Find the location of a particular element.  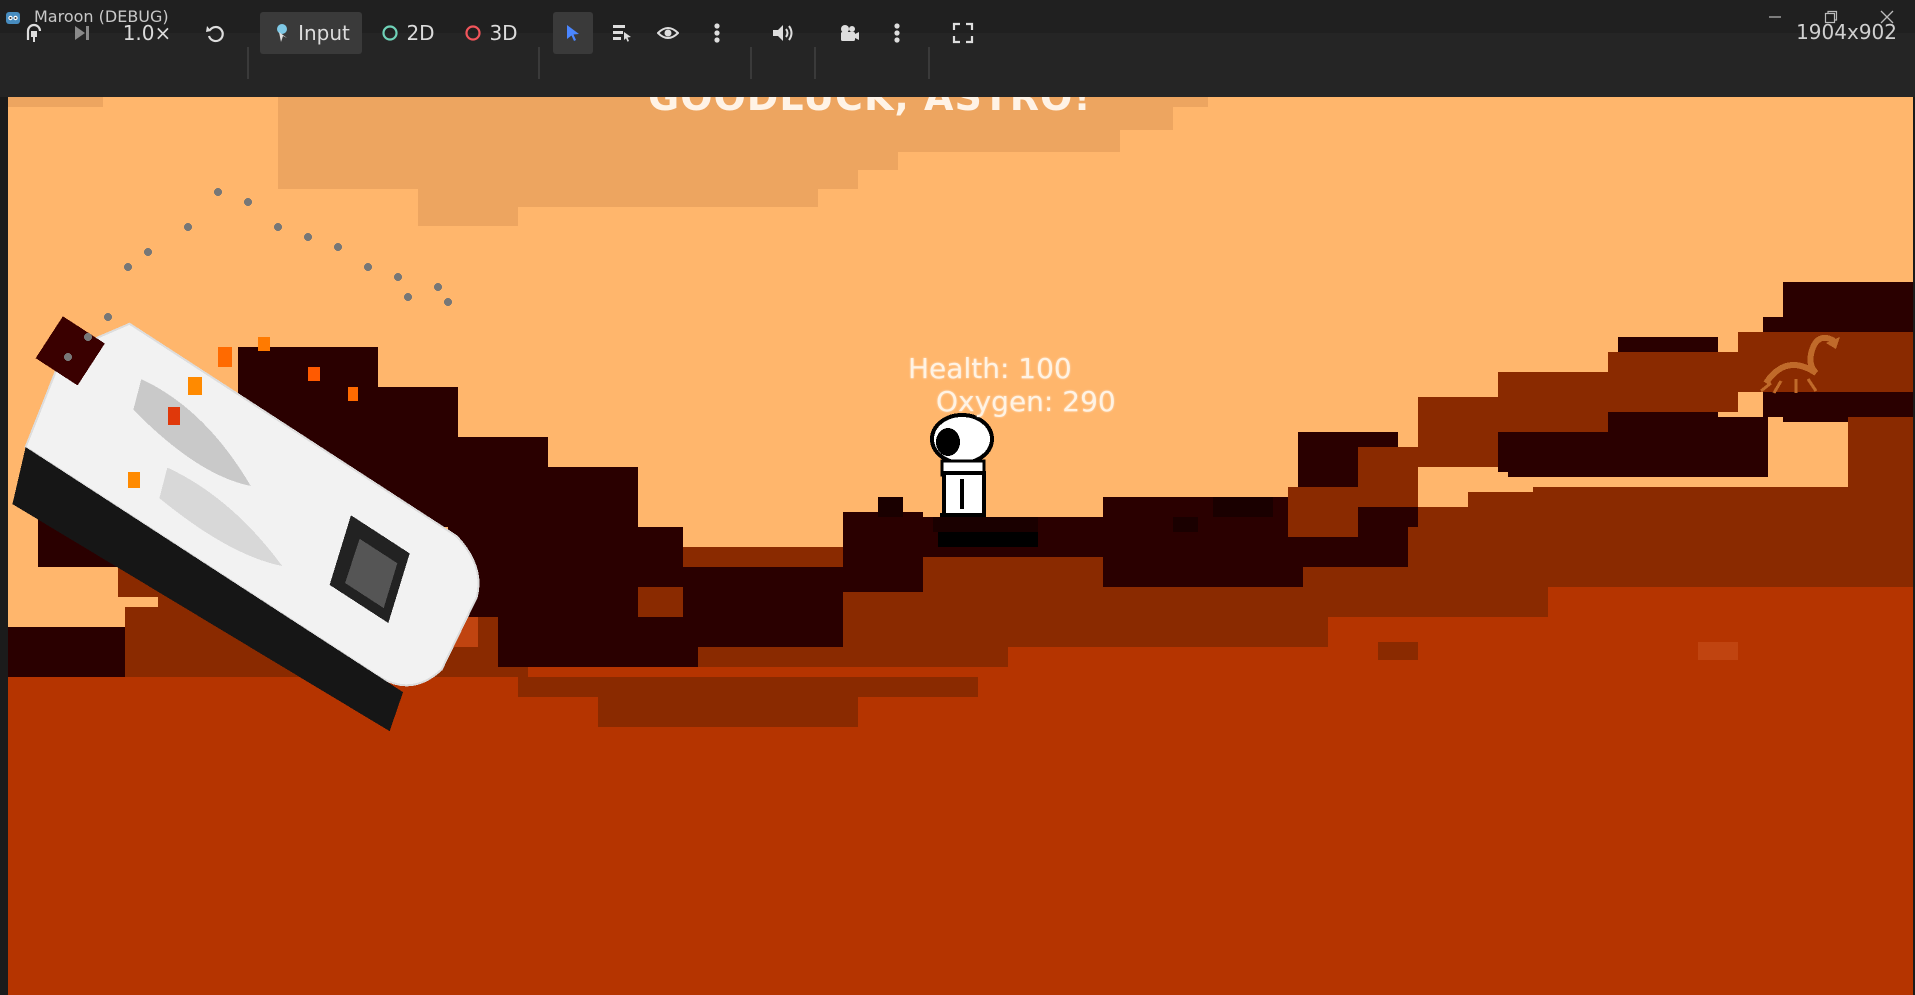

select-options-button is located at coordinates (717, 33).